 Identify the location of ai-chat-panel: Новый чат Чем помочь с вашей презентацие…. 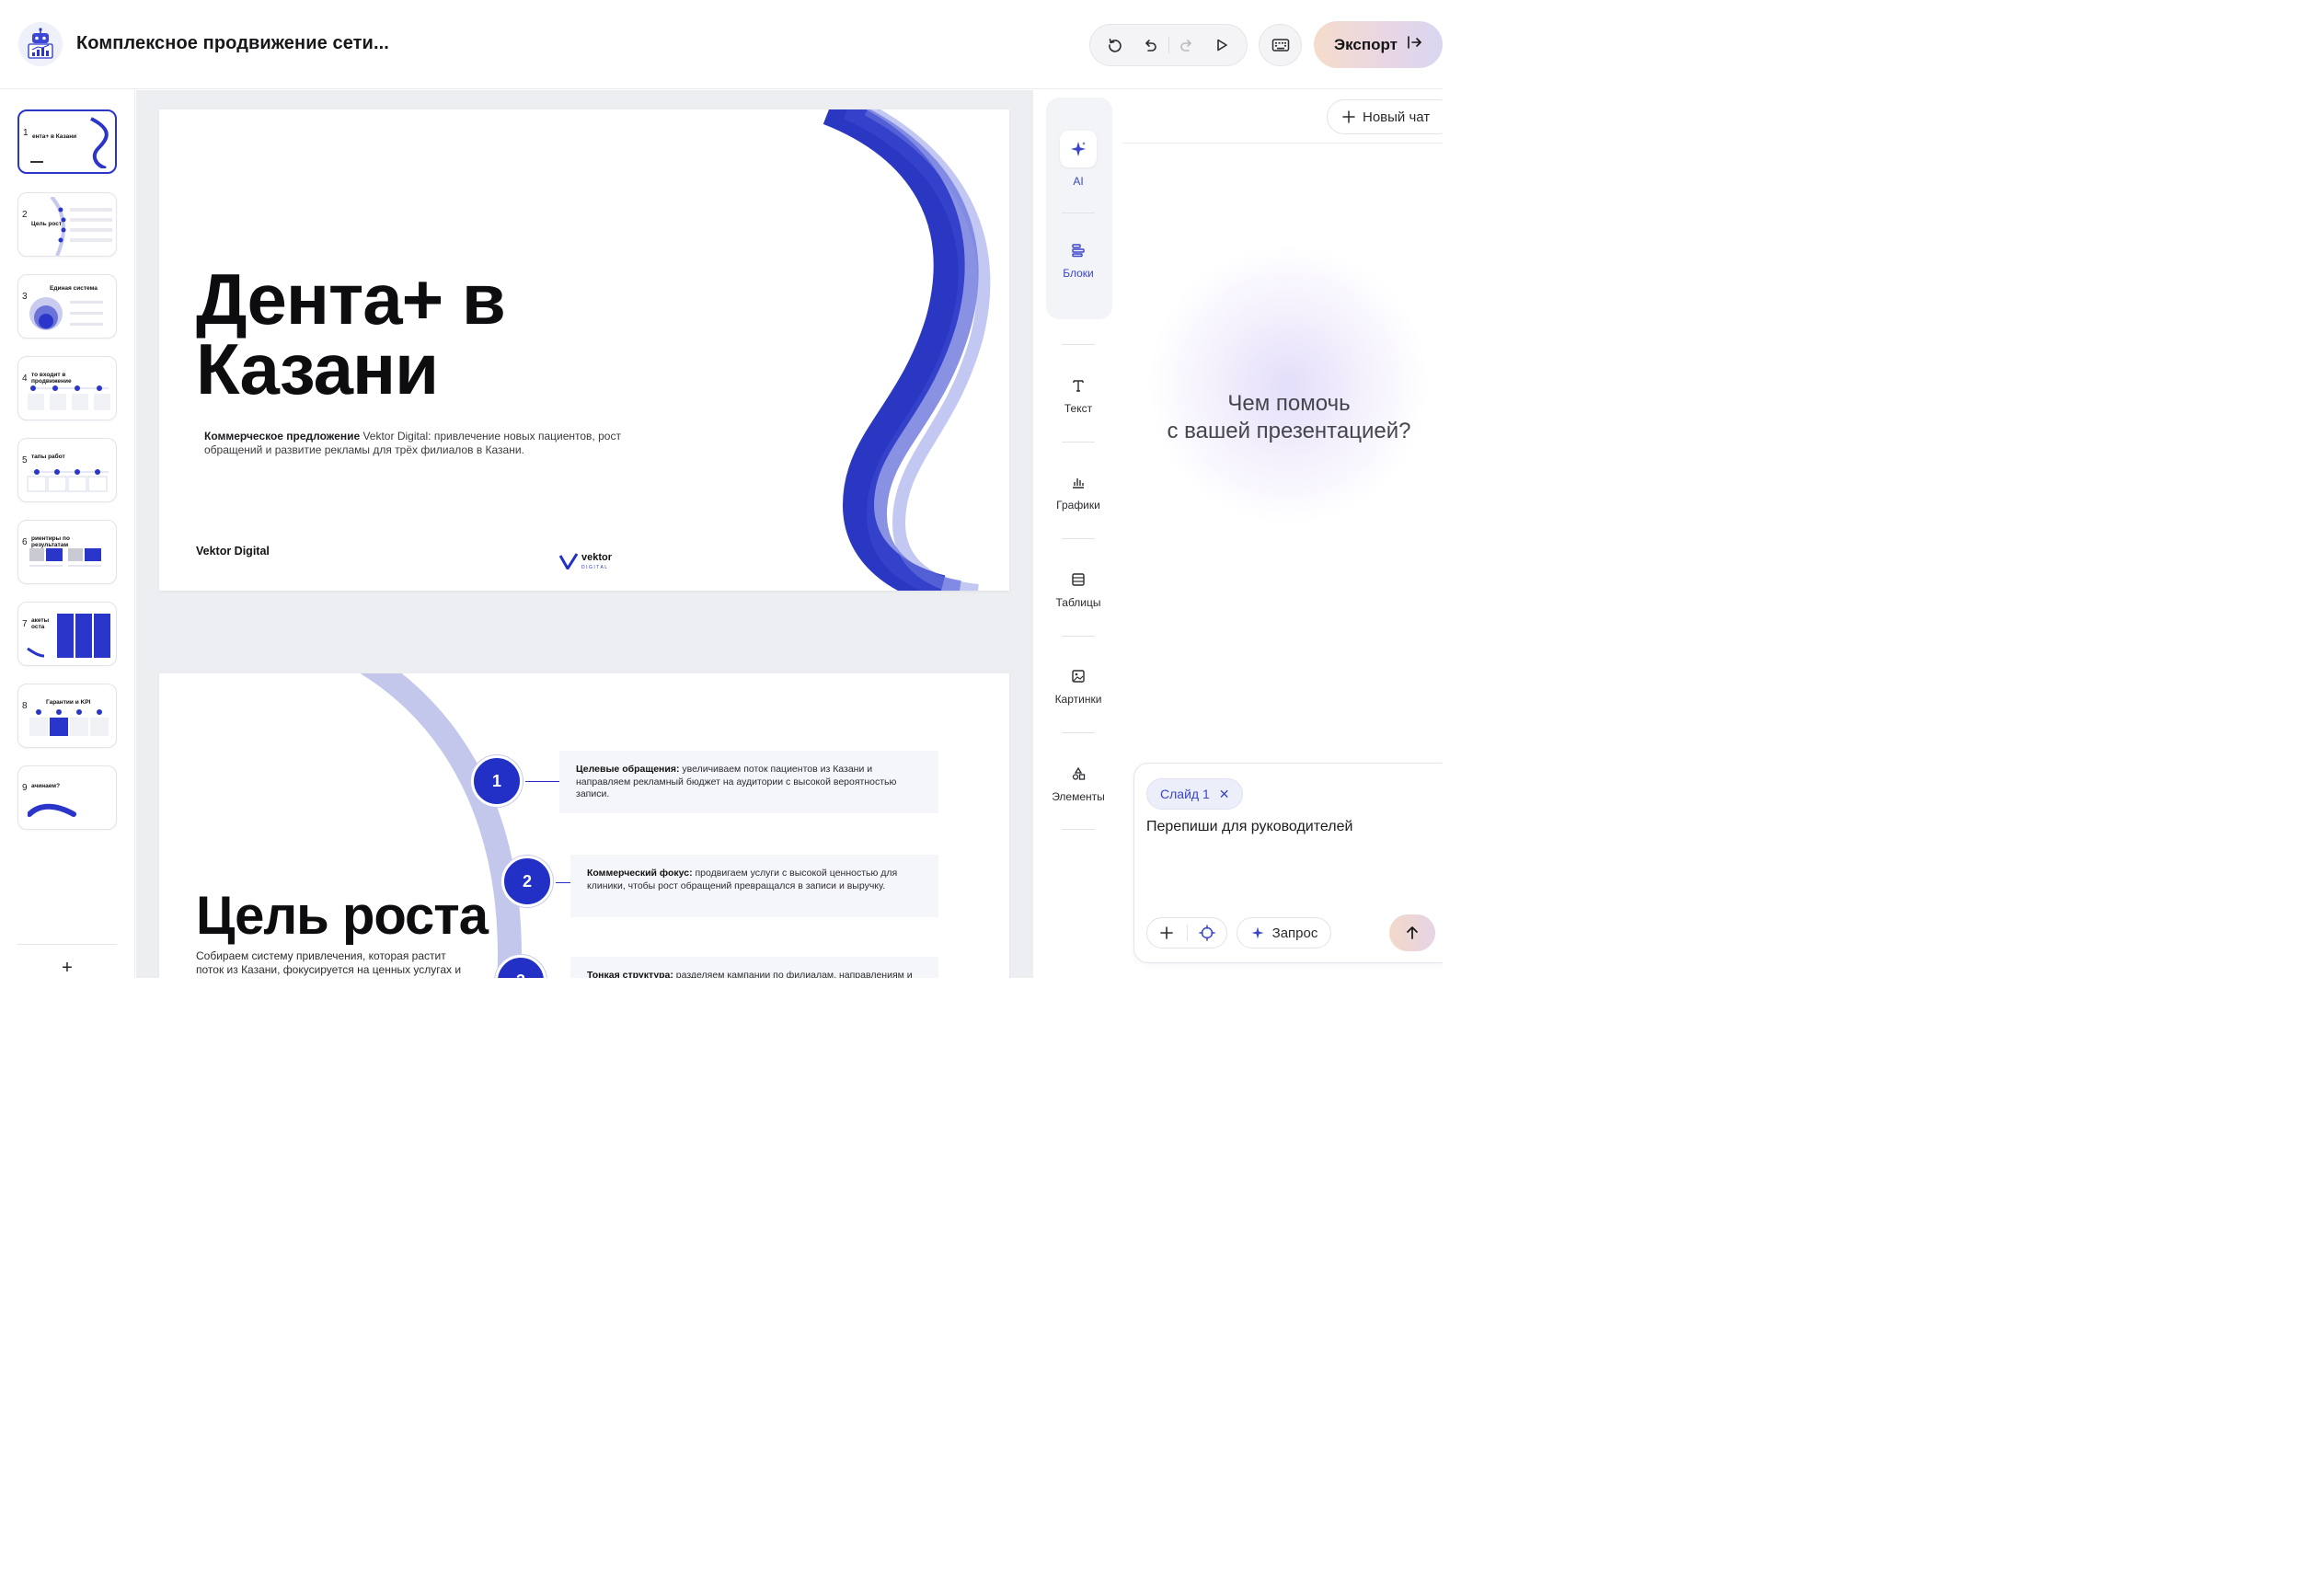
(1282, 534).